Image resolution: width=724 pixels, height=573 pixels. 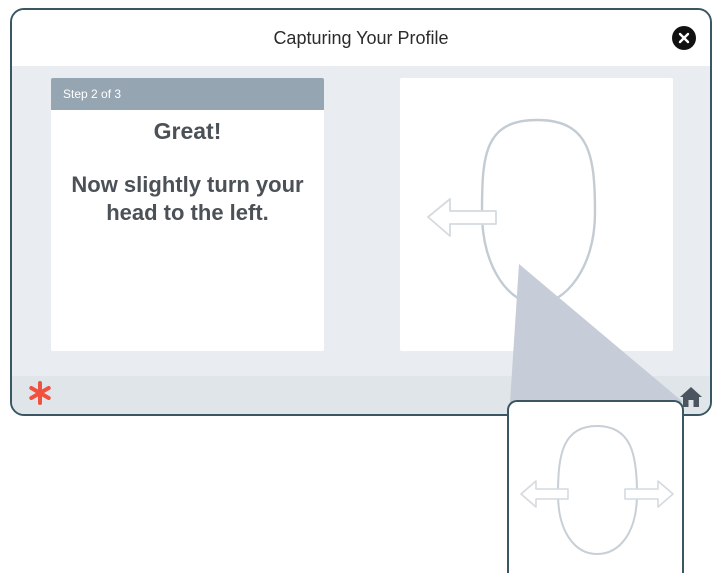 I want to click on step-indicator: Step 2 of 3, so click(x=187, y=94).